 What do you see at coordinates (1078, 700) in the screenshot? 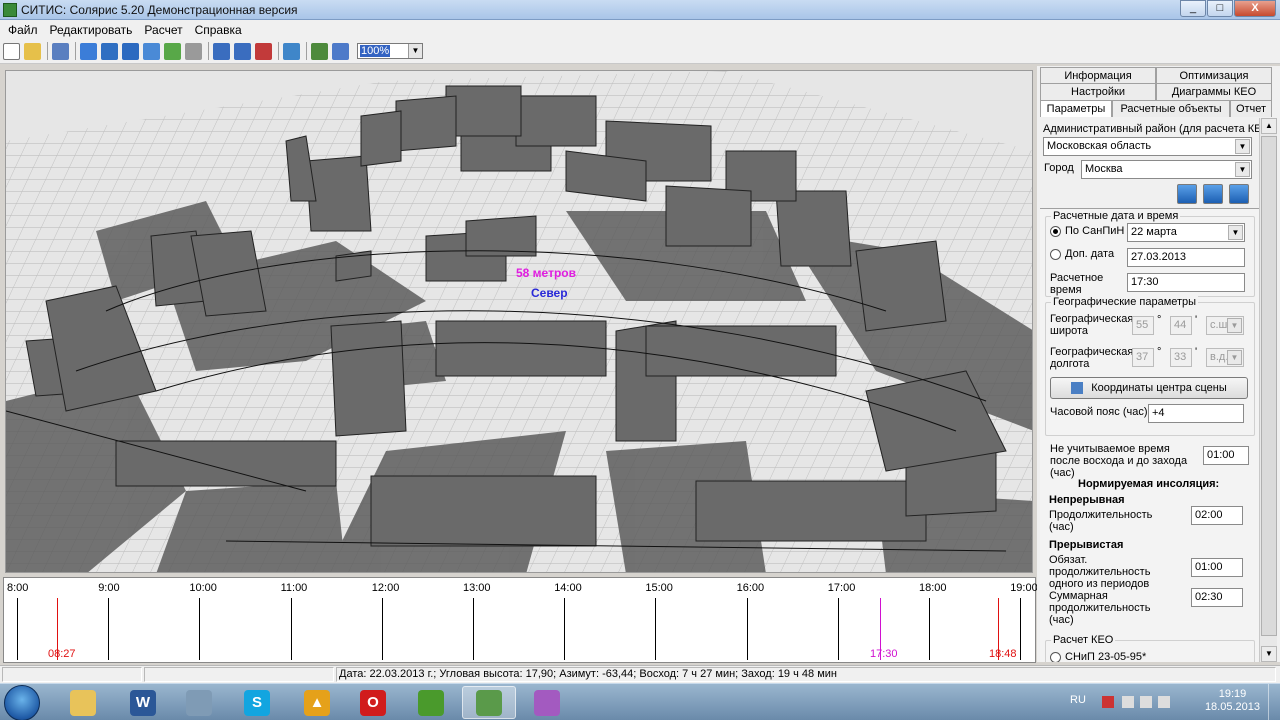
I see `language-indicator: RU` at bounding box center [1078, 700].